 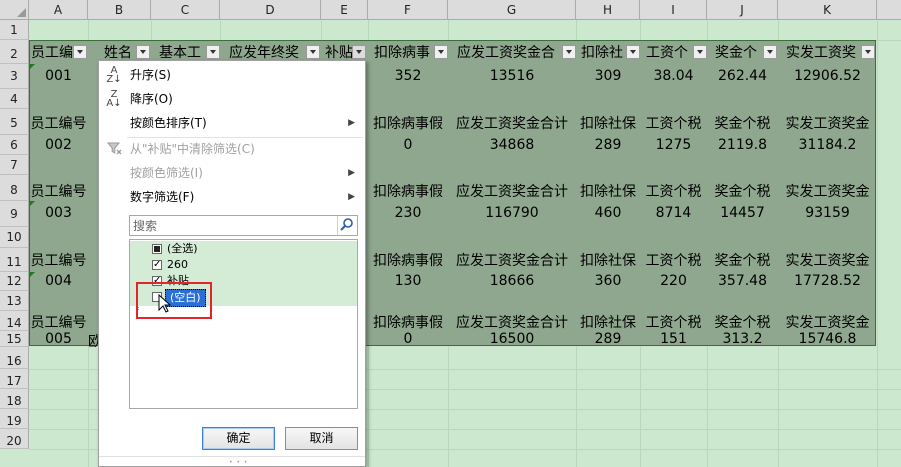 I want to click on cell-g5: 应发工资奖金合计, so click(x=512, y=123).